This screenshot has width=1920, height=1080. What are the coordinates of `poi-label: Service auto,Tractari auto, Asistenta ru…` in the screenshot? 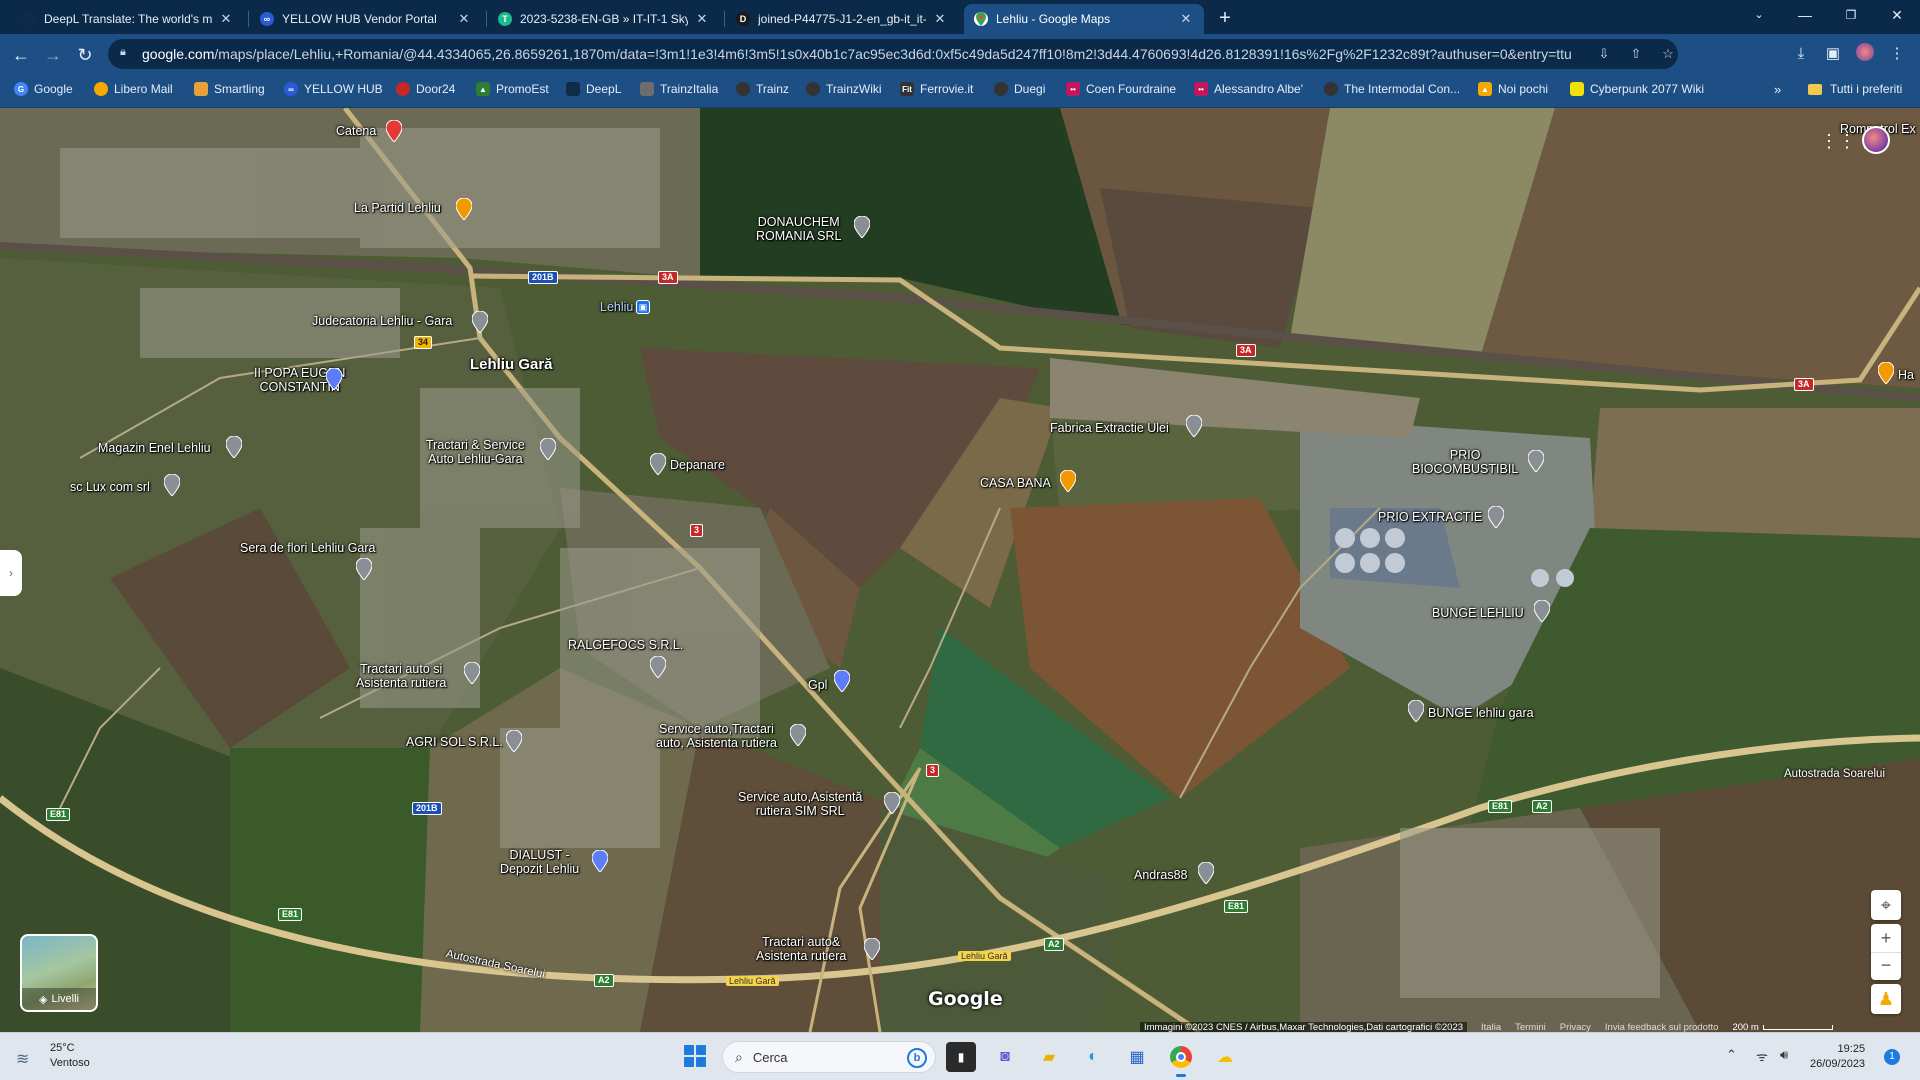 It's located at (716, 736).